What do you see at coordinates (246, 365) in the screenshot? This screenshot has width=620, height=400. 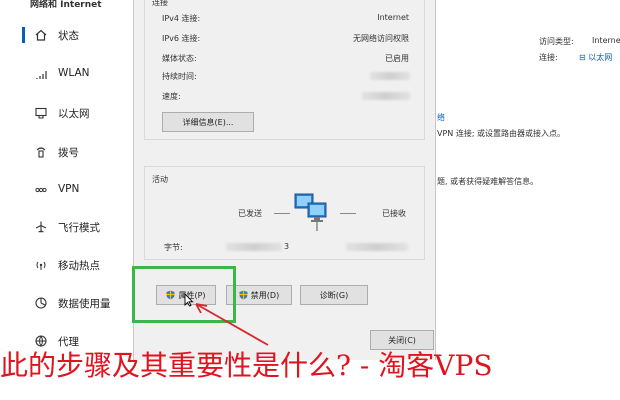 I see `watermark-text: 此的步骤及其重要性是什么? - 淘客VPS` at bounding box center [246, 365].